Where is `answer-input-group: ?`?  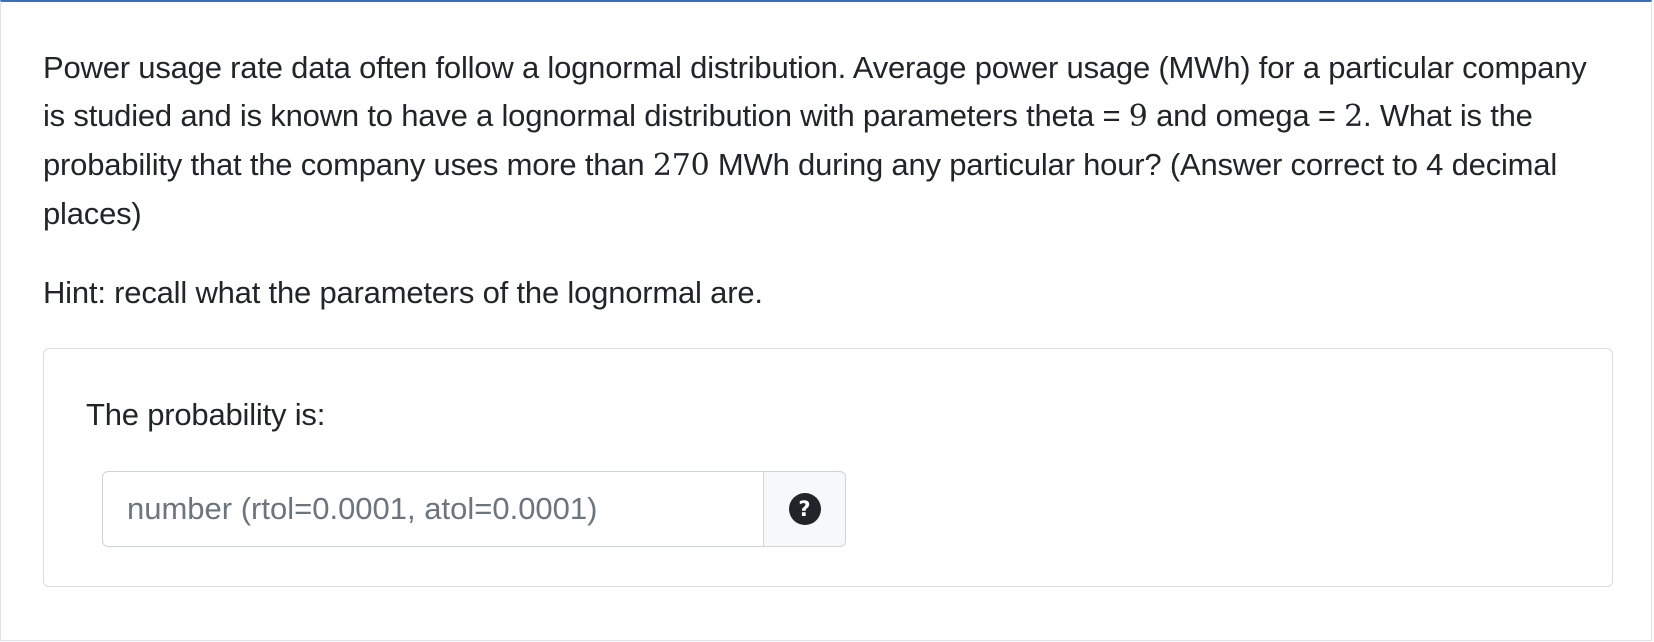 answer-input-group: ? is located at coordinates (474, 509).